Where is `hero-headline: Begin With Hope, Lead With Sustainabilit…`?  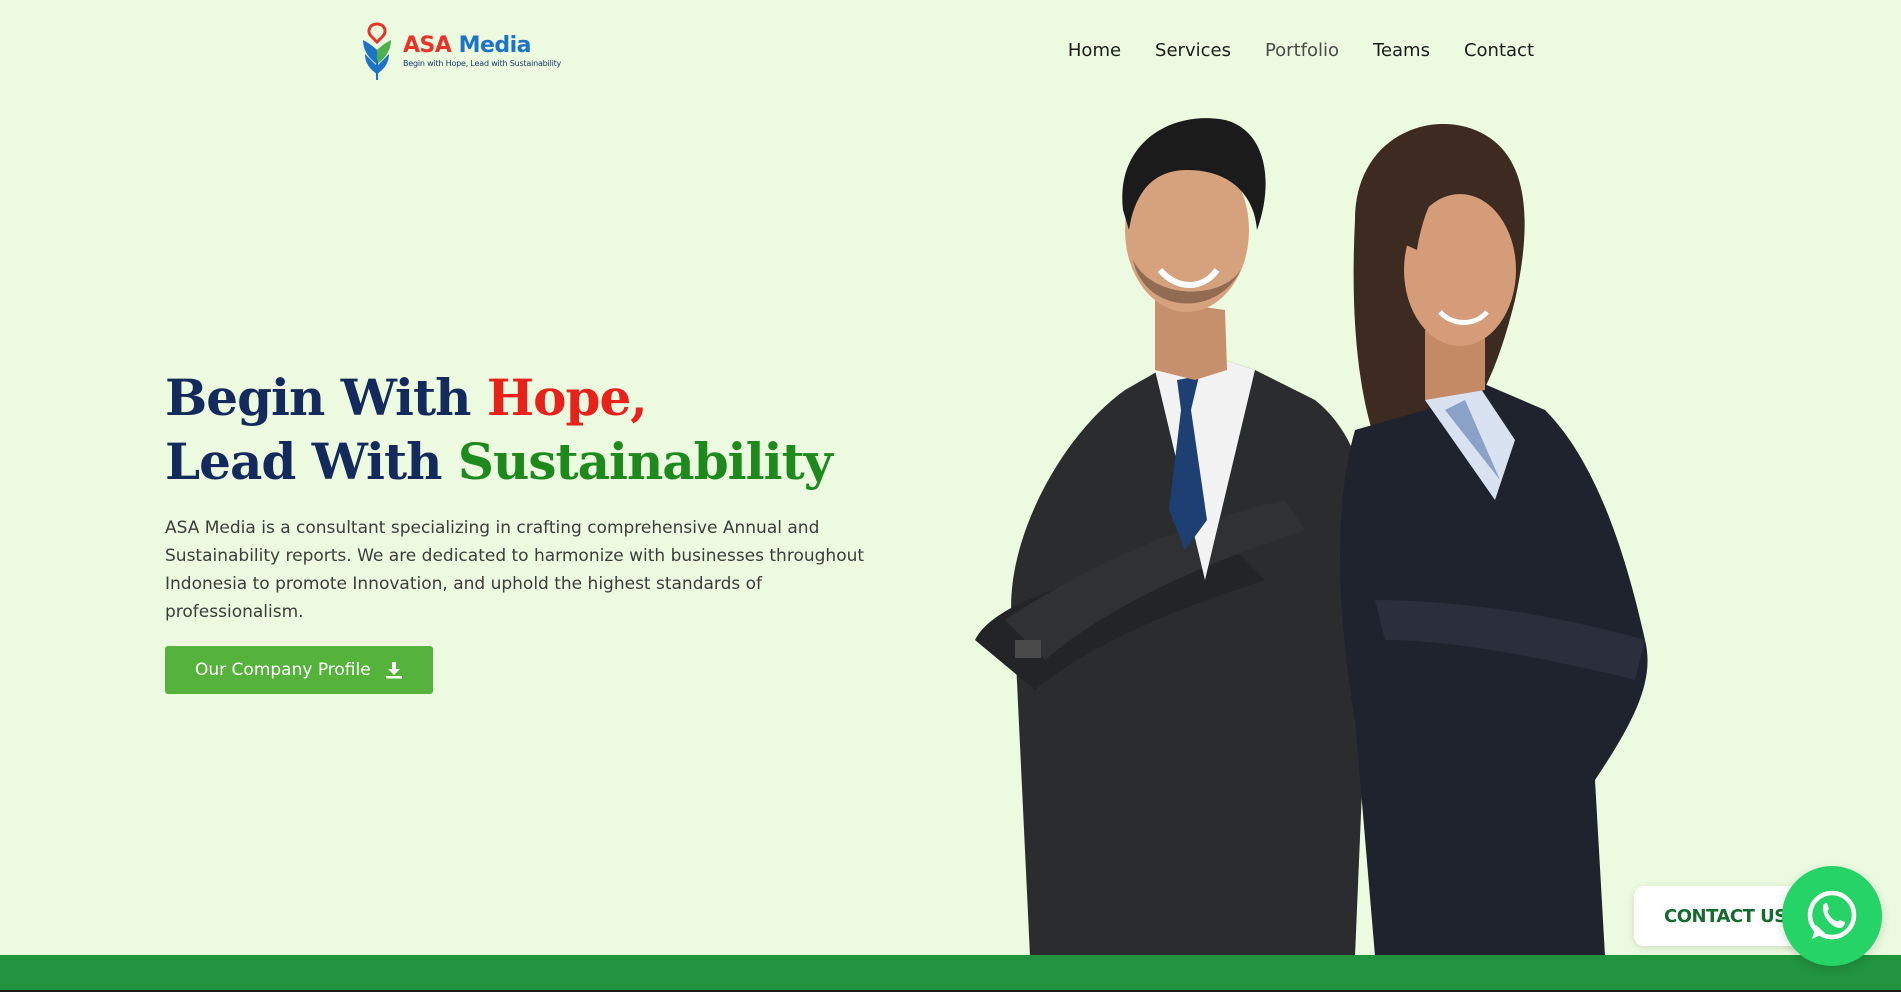
hero-headline: Begin With Hope, Lead With Sustainabilit… is located at coordinates (535, 430).